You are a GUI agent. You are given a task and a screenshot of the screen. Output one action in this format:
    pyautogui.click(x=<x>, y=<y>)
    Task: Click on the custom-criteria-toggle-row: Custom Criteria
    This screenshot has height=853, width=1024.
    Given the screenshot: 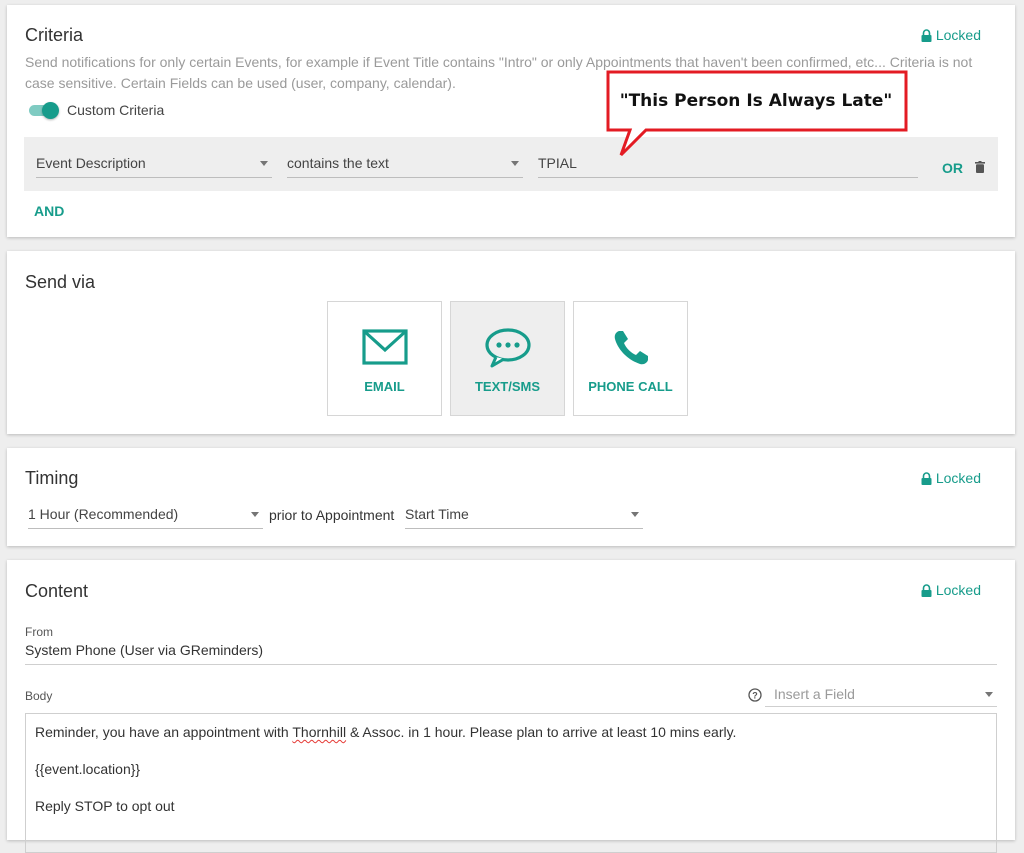 What is the action you would take?
    pyautogui.click(x=96, y=110)
    